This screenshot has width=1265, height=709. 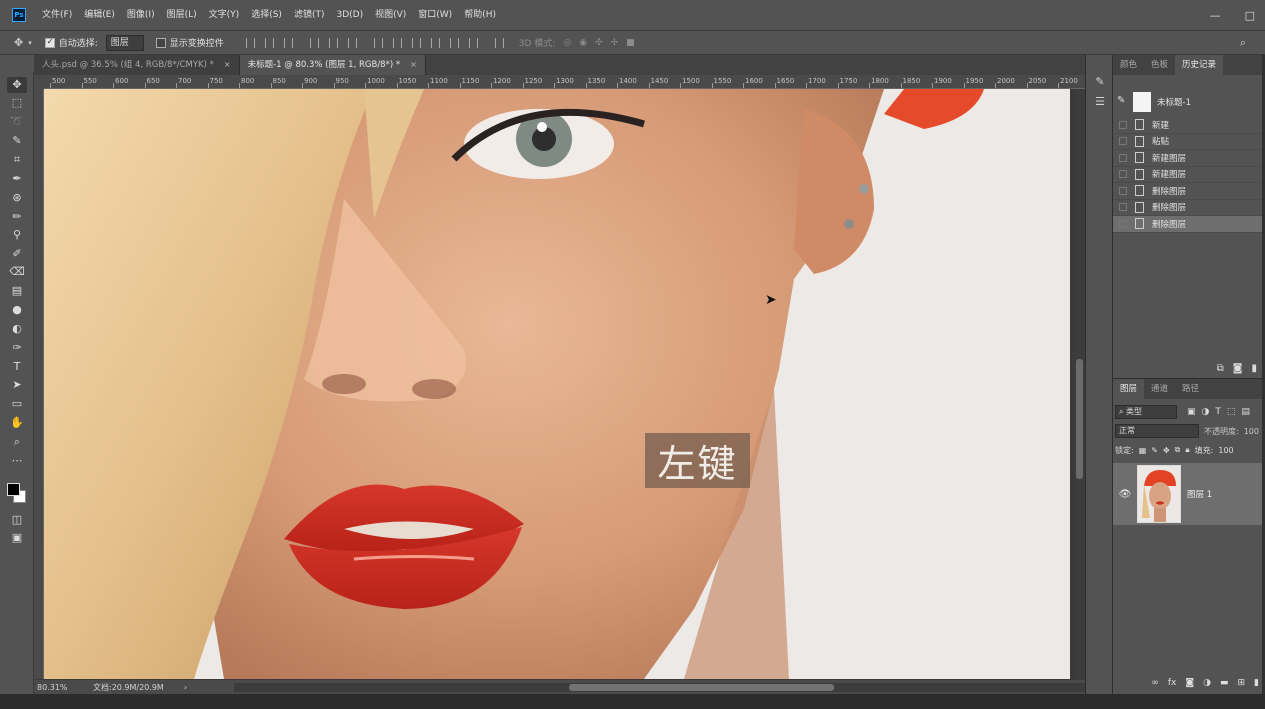 I want to click on layer-name: 图层 1, so click(x=1199, y=494).